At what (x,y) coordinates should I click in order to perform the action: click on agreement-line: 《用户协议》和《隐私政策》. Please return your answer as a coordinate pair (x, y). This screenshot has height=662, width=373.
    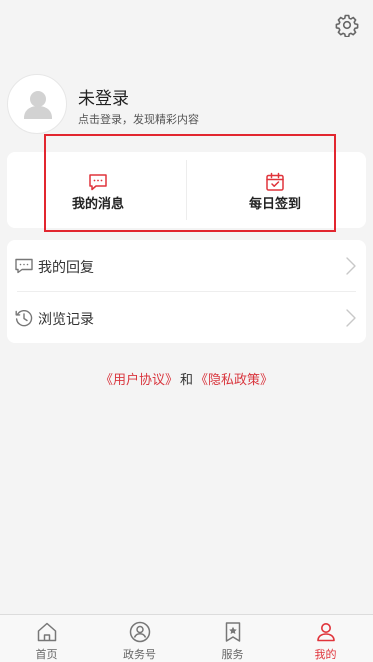
    Looking at the image, I should click on (186, 378).